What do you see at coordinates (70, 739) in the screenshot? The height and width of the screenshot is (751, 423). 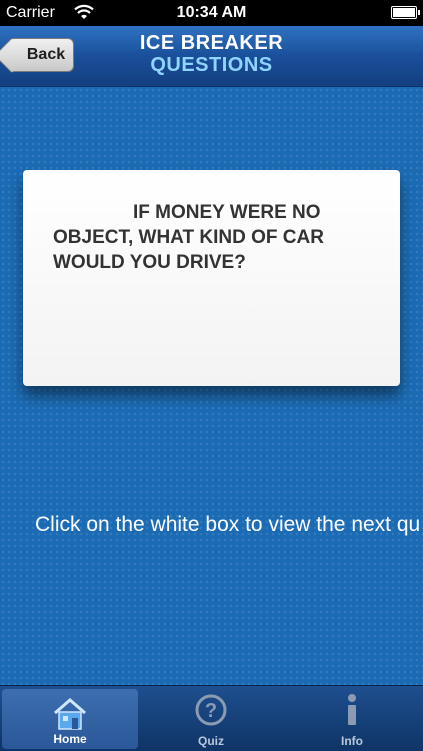 I see `tab-home-label: Home` at bounding box center [70, 739].